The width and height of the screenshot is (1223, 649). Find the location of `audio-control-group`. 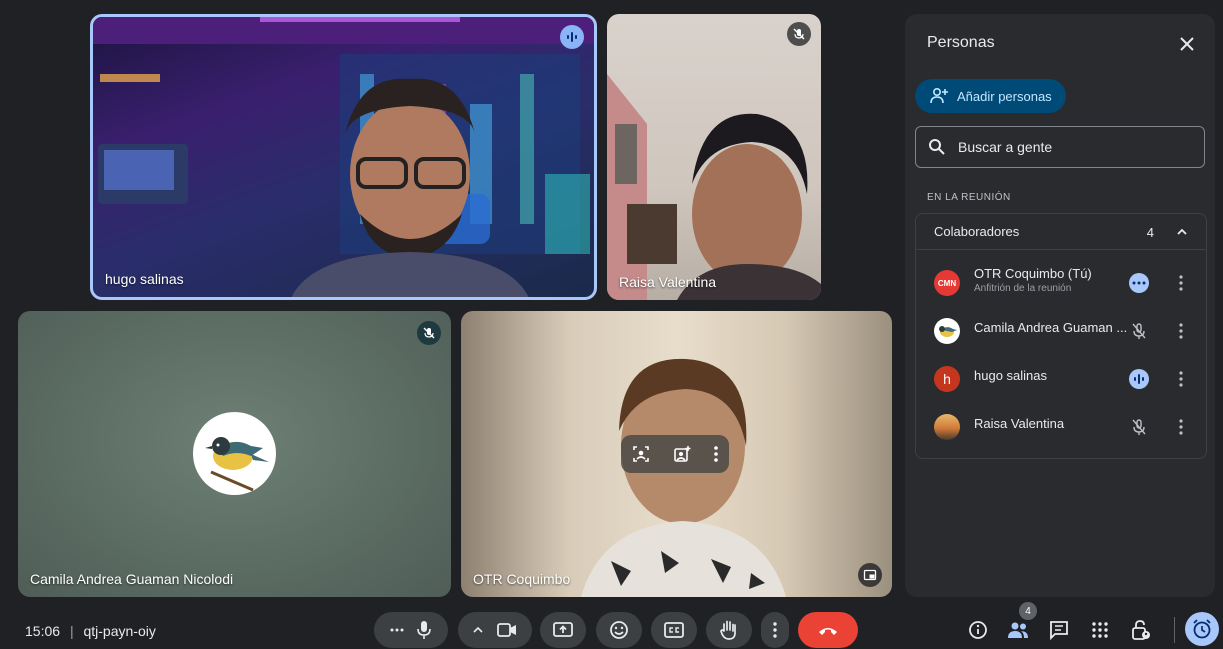

audio-control-group is located at coordinates (411, 630).